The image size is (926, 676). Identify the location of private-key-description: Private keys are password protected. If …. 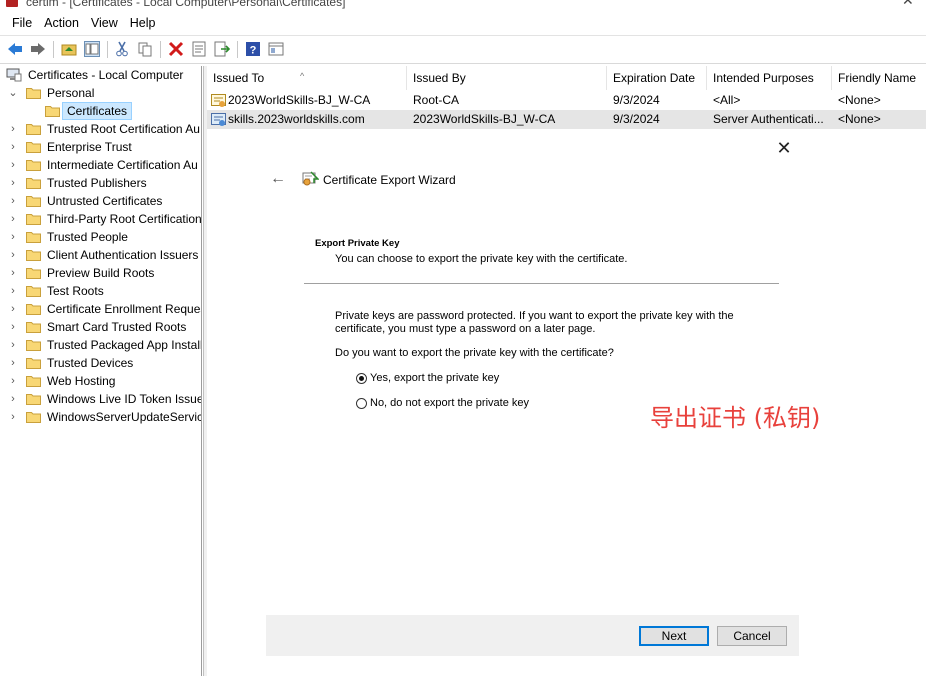
(534, 322).